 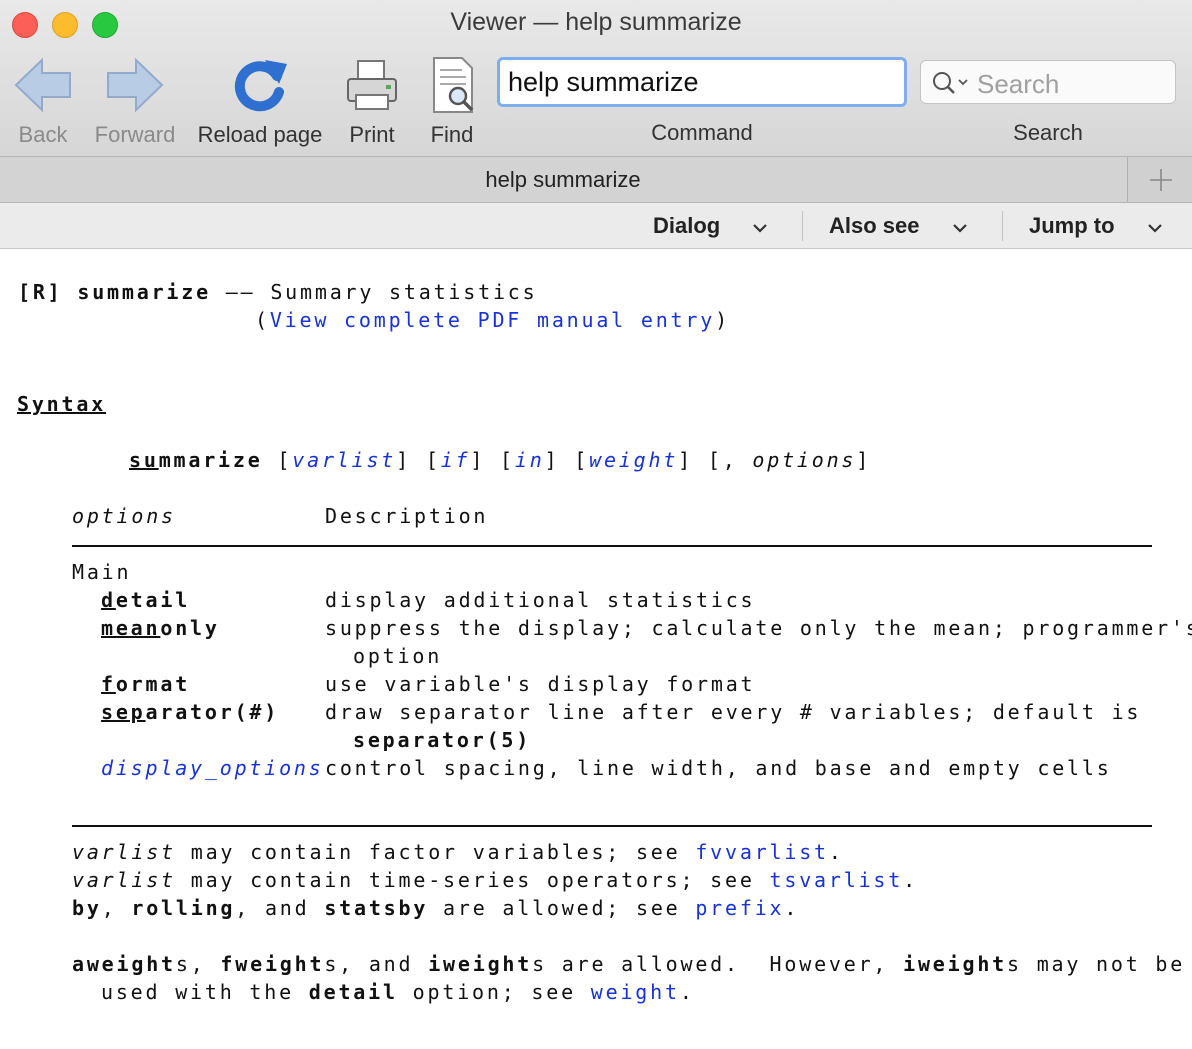 What do you see at coordinates (404, 292) in the screenshot?
I see `command-description: Summary statistics` at bounding box center [404, 292].